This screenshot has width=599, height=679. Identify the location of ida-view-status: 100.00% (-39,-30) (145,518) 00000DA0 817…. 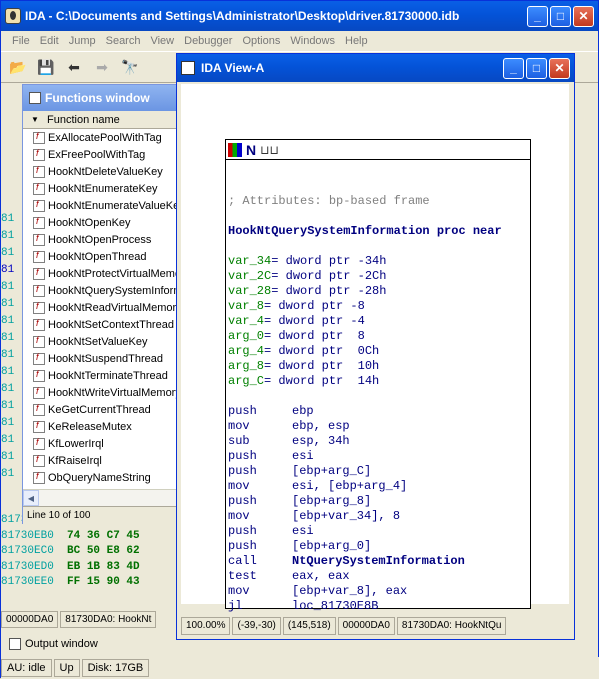
(376, 626).